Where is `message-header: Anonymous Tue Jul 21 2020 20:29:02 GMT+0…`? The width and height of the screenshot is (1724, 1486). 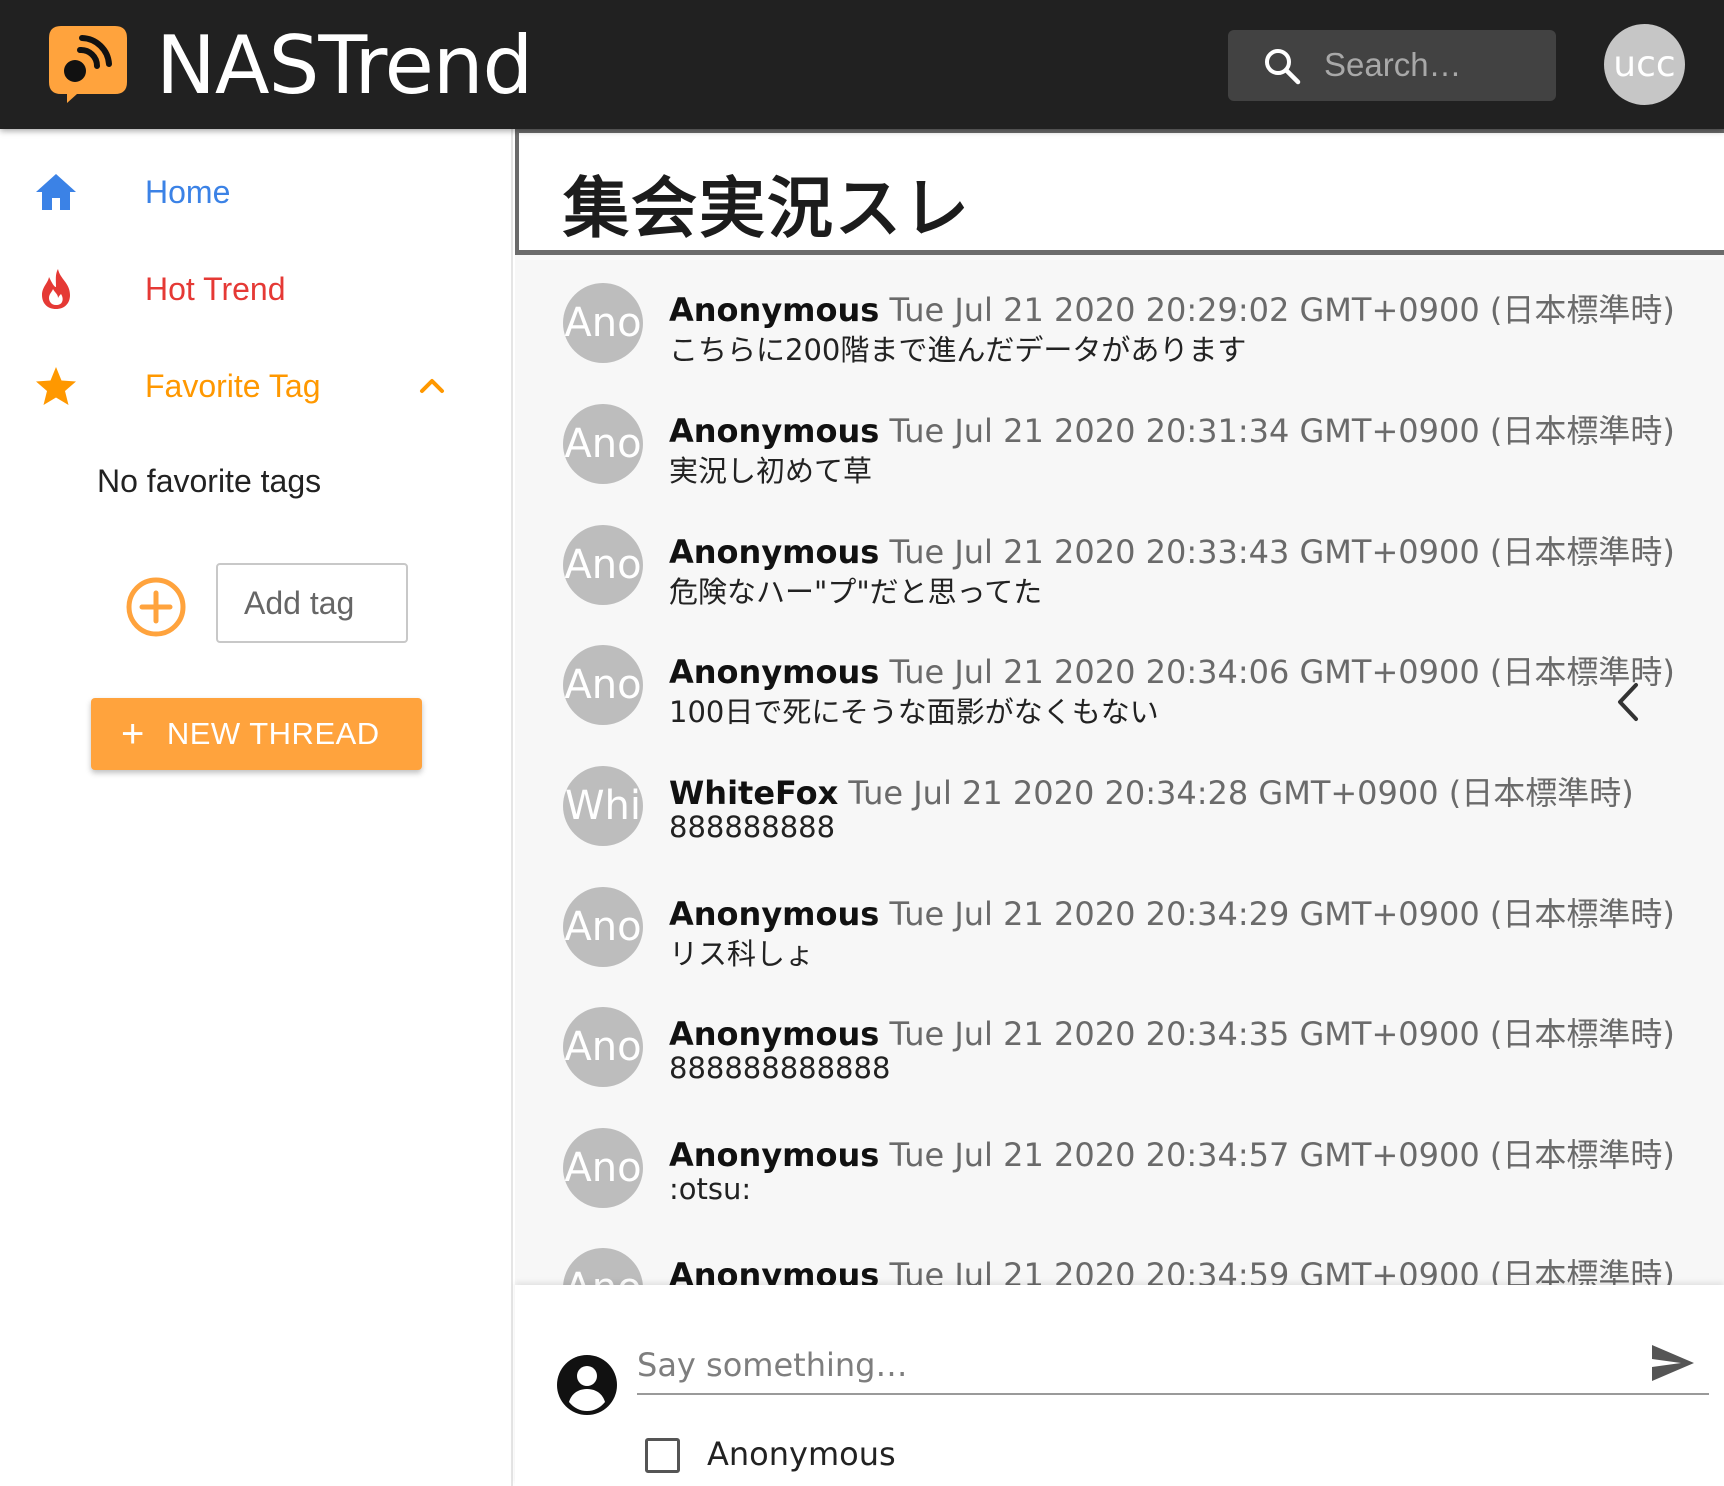 message-header: Anonymous Tue Jul 21 2020 20:29:02 GMT+0… is located at coordinates (1172, 308).